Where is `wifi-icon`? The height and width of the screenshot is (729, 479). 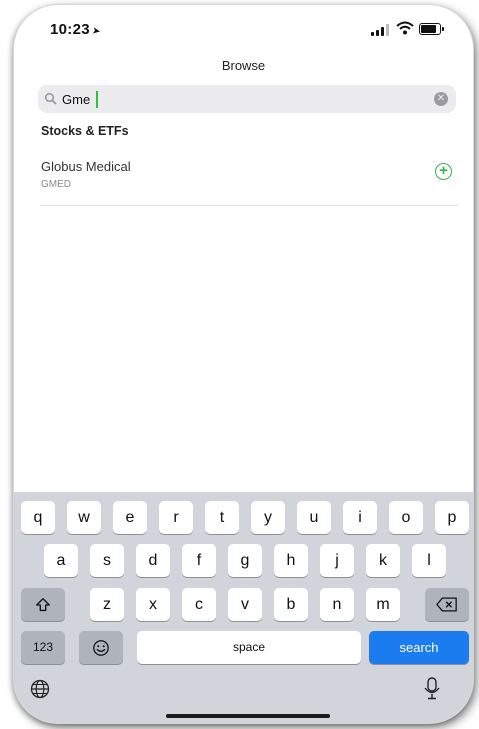 wifi-icon is located at coordinates (405, 28).